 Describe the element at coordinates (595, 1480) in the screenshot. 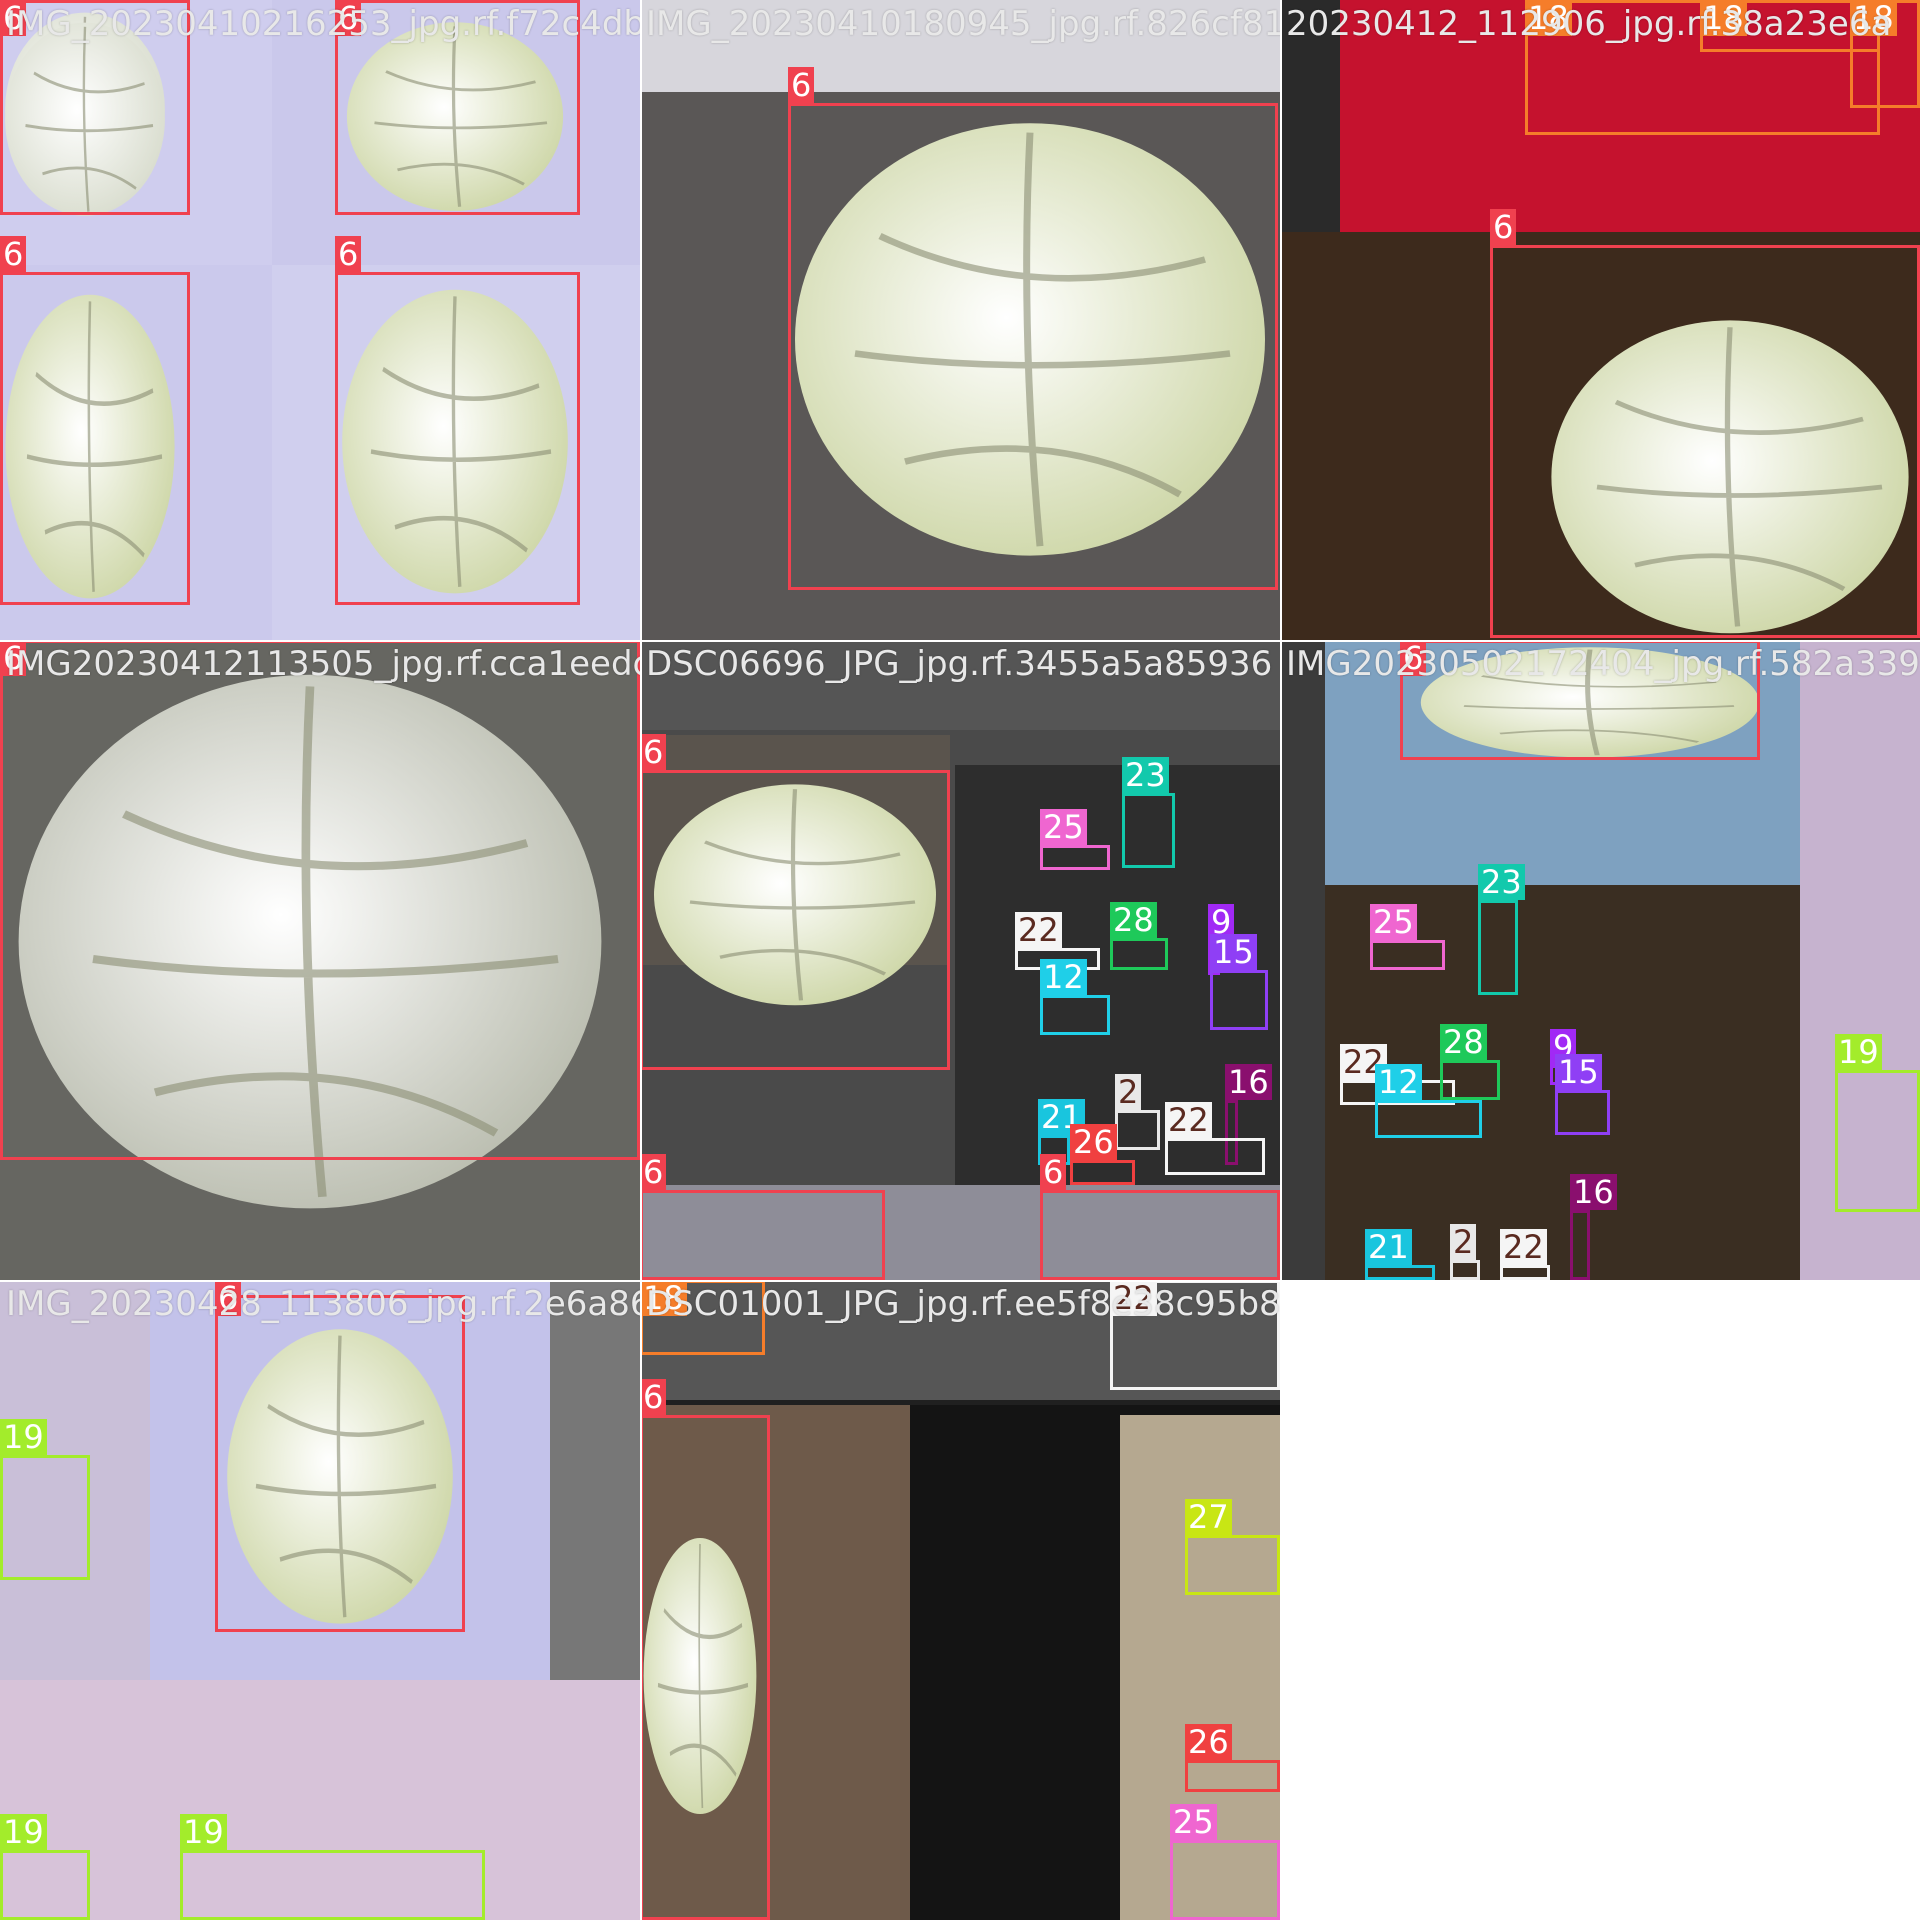

I see `mosaic-piece` at that location.